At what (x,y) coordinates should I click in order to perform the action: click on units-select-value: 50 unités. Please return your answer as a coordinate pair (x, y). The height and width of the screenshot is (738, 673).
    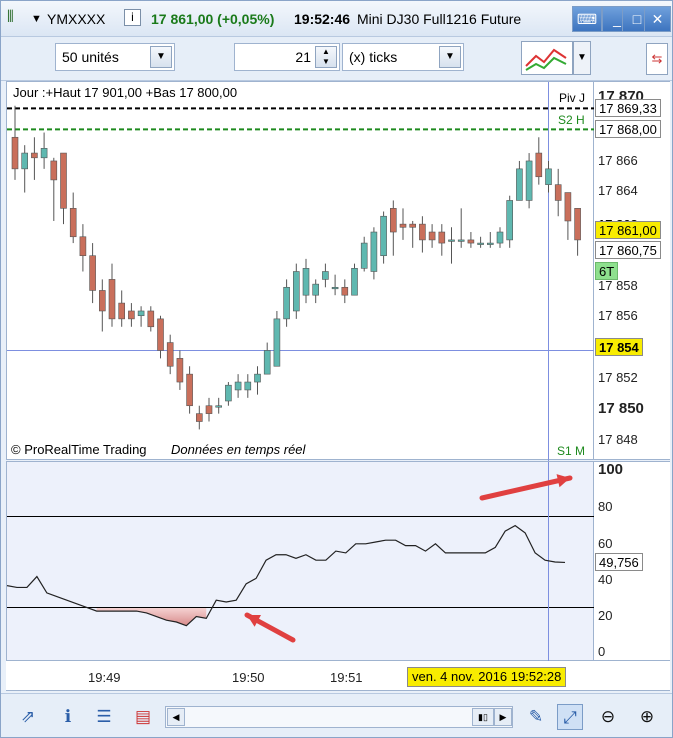
    Looking at the image, I should click on (90, 57).